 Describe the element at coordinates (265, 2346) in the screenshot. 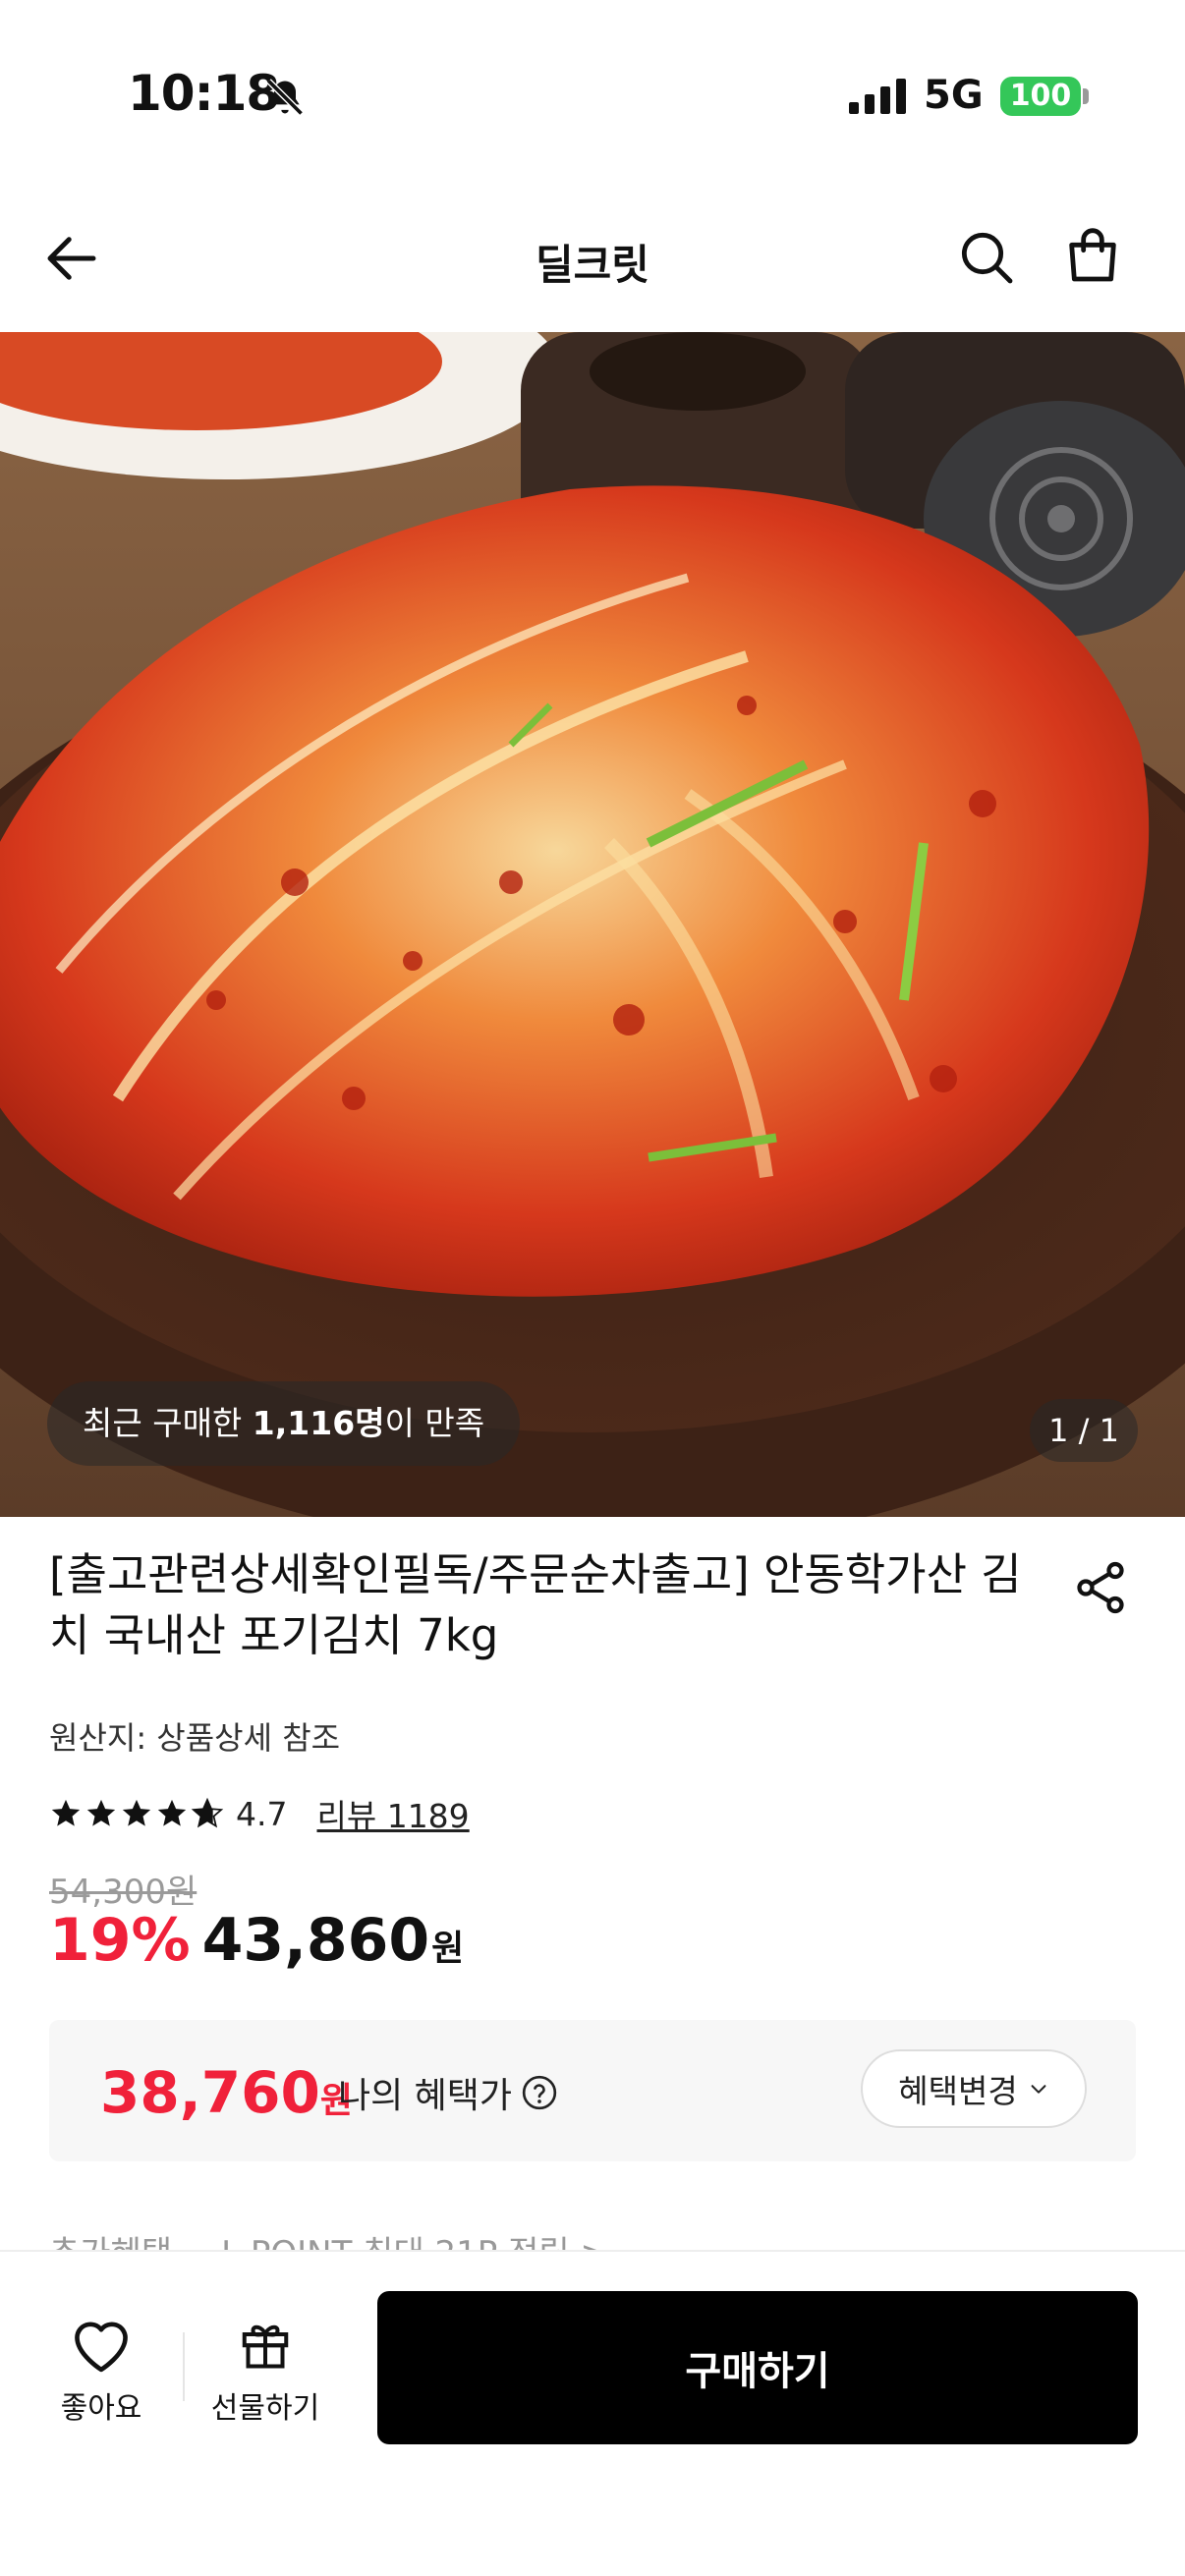

I see `gift-icon` at that location.